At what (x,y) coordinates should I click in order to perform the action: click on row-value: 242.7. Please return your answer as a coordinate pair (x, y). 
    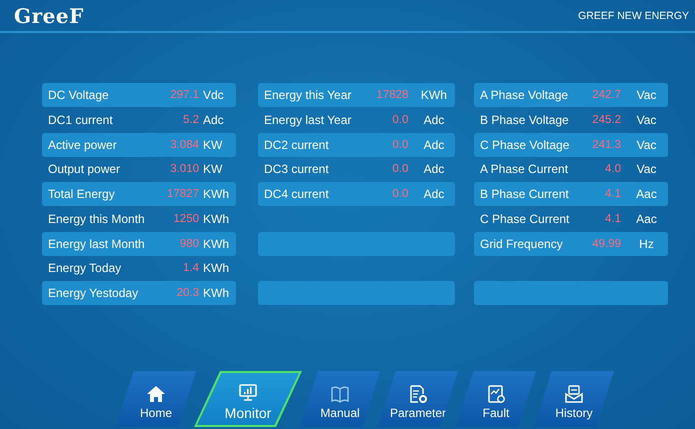
    Looking at the image, I should click on (606, 95).